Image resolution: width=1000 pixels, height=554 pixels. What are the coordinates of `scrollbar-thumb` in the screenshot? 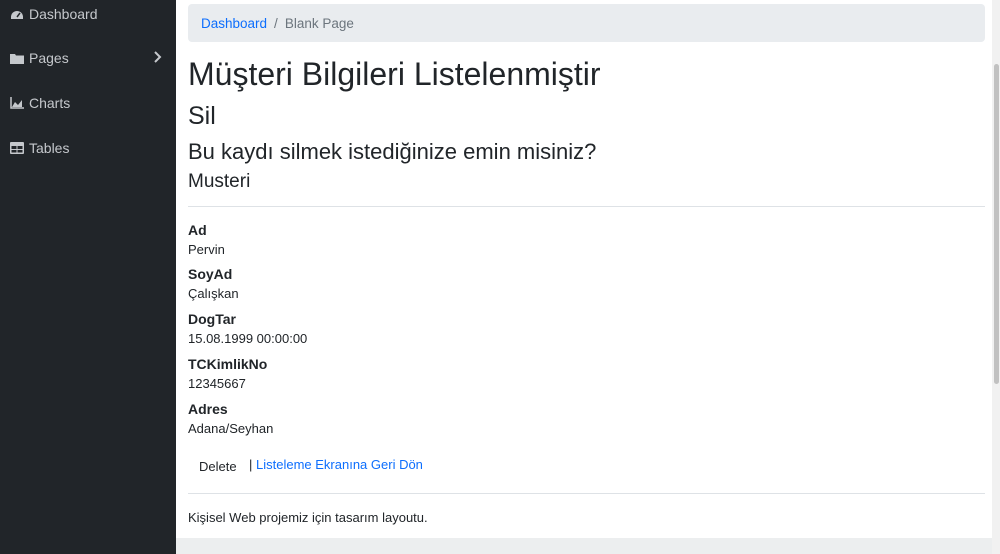 It's located at (996, 224).